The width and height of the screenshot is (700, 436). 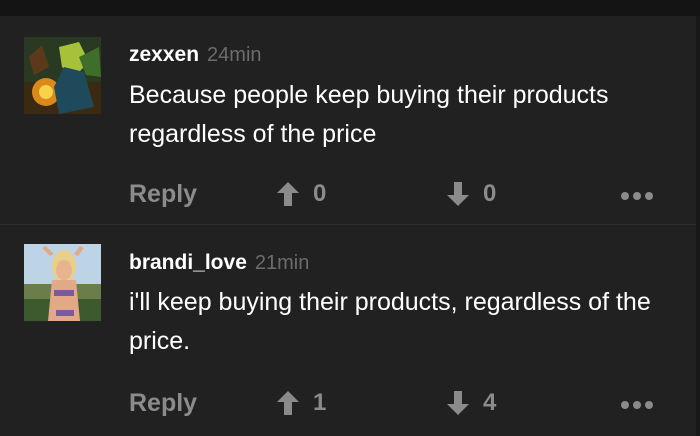 I want to click on comment-meta: zexxen 24min, so click(x=195, y=55).